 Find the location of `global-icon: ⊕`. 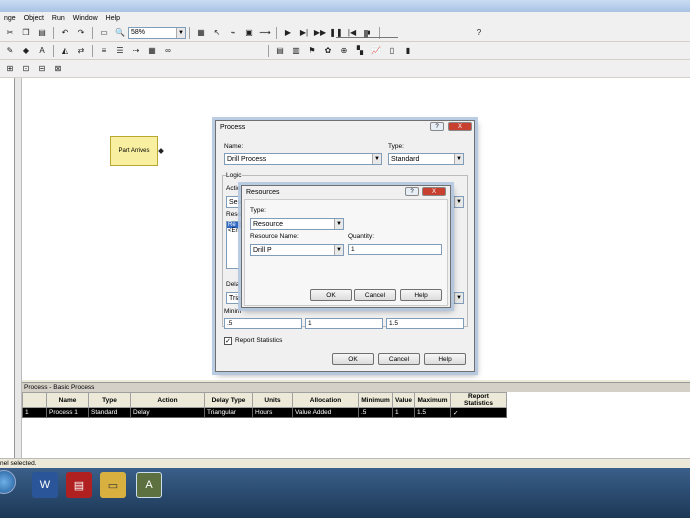

global-icon: ⊕ is located at coordinates (344, 51).